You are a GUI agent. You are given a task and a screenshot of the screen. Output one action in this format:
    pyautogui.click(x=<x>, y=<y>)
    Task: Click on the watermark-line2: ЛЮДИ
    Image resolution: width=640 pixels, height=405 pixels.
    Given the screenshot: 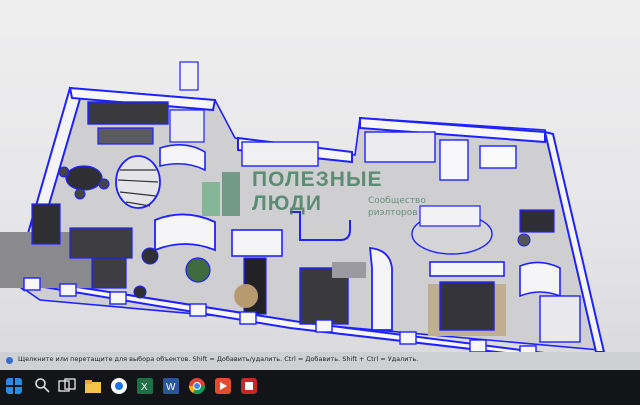 What is the action you would take?
    pyautogui.click(x=287, y=203)
    